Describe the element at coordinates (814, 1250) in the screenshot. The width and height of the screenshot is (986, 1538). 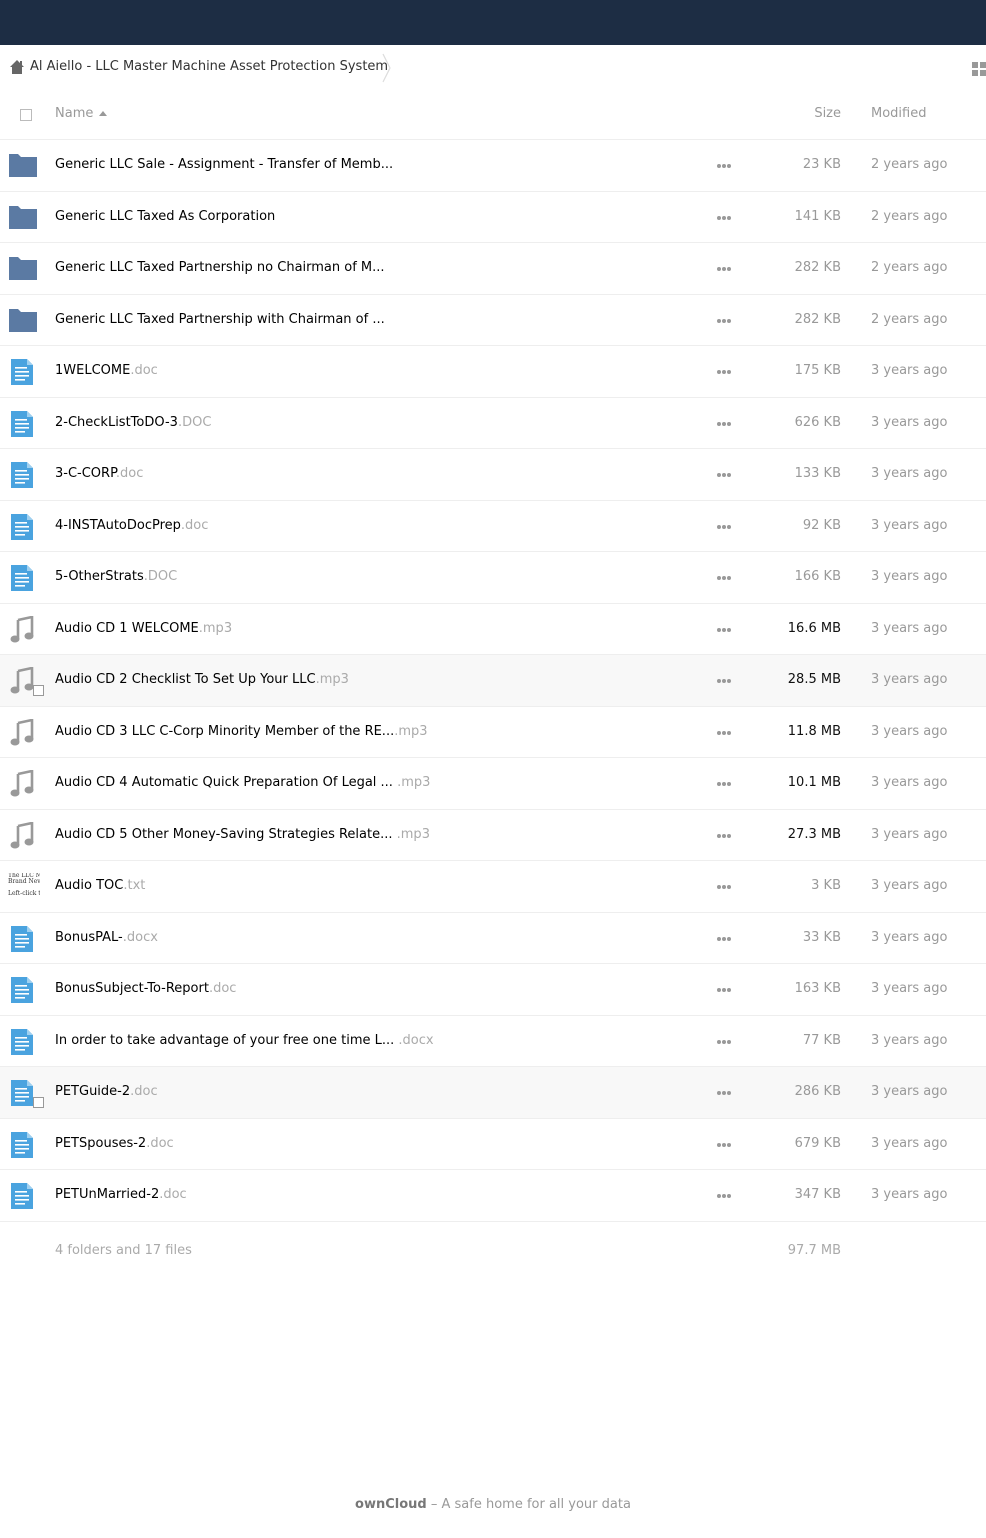
I see `summary-total-size: 97.7 MB` at that location.